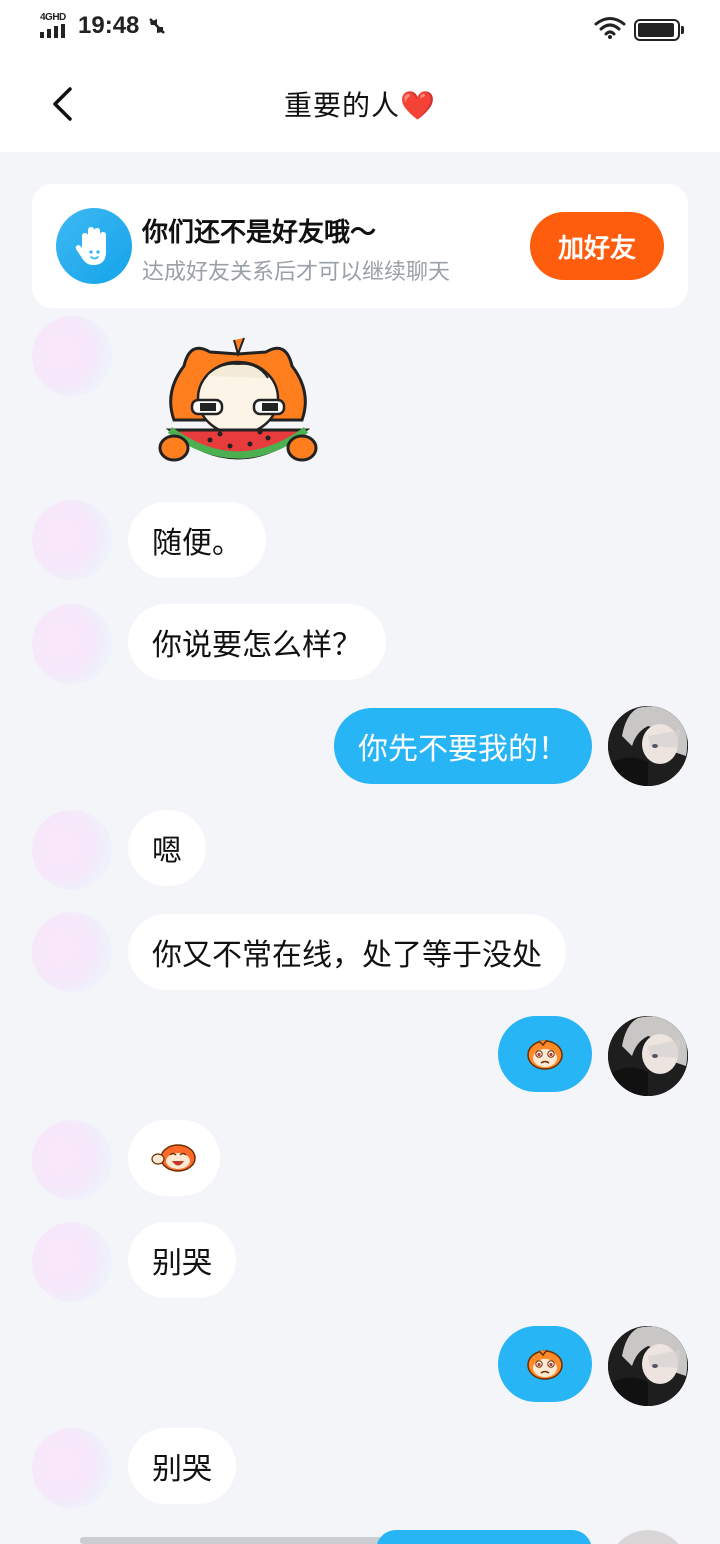  What do you see at coordinates (463, 746) in the screenshot?
I see `my-message-bubble: 你先不要我的！` at bounding box center [463, 746].